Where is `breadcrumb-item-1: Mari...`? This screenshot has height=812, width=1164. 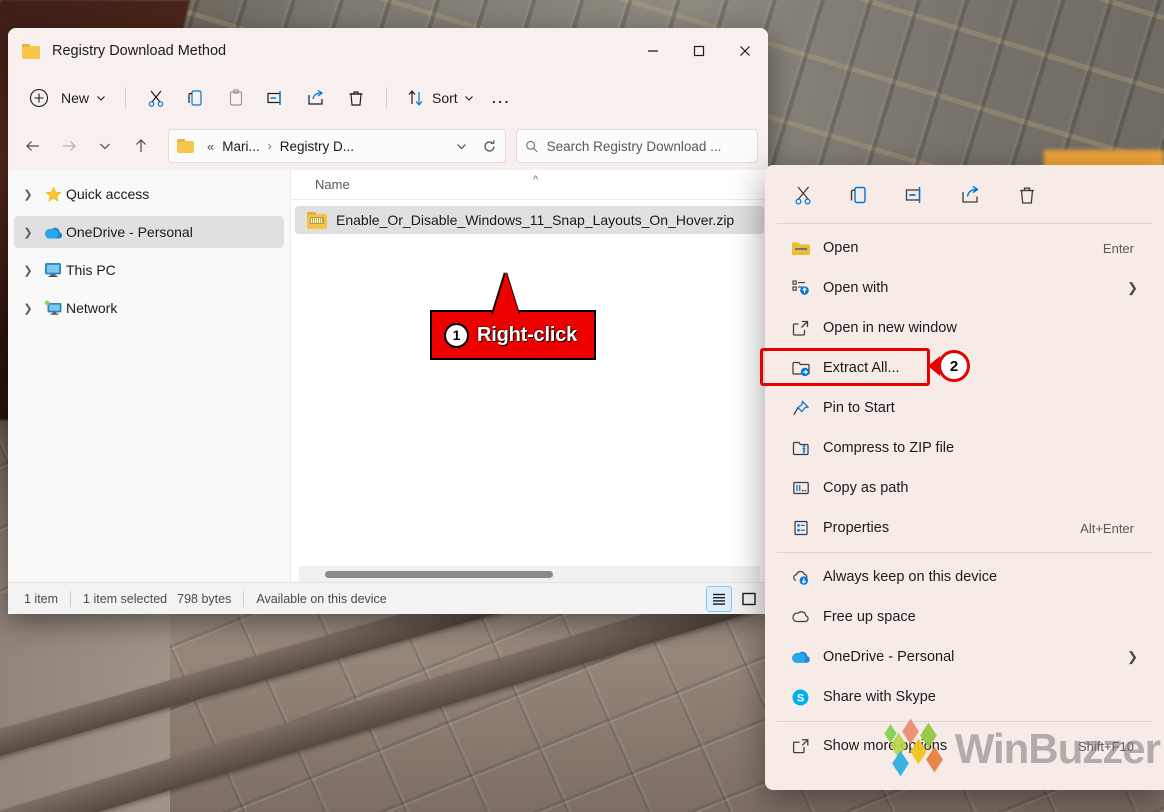
breadcrumb-item-1: Mari... is located at coordinates (241, 146).